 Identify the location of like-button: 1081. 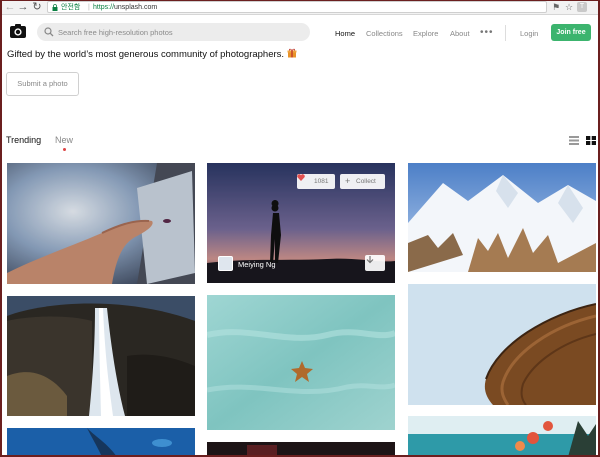
(316, 181).